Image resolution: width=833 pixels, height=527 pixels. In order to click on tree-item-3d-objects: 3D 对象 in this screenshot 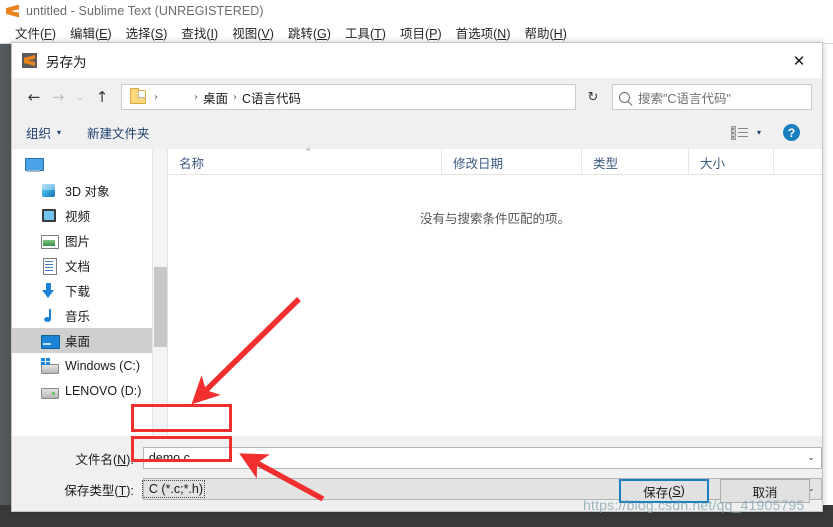, I will do `click(89, 190)`.